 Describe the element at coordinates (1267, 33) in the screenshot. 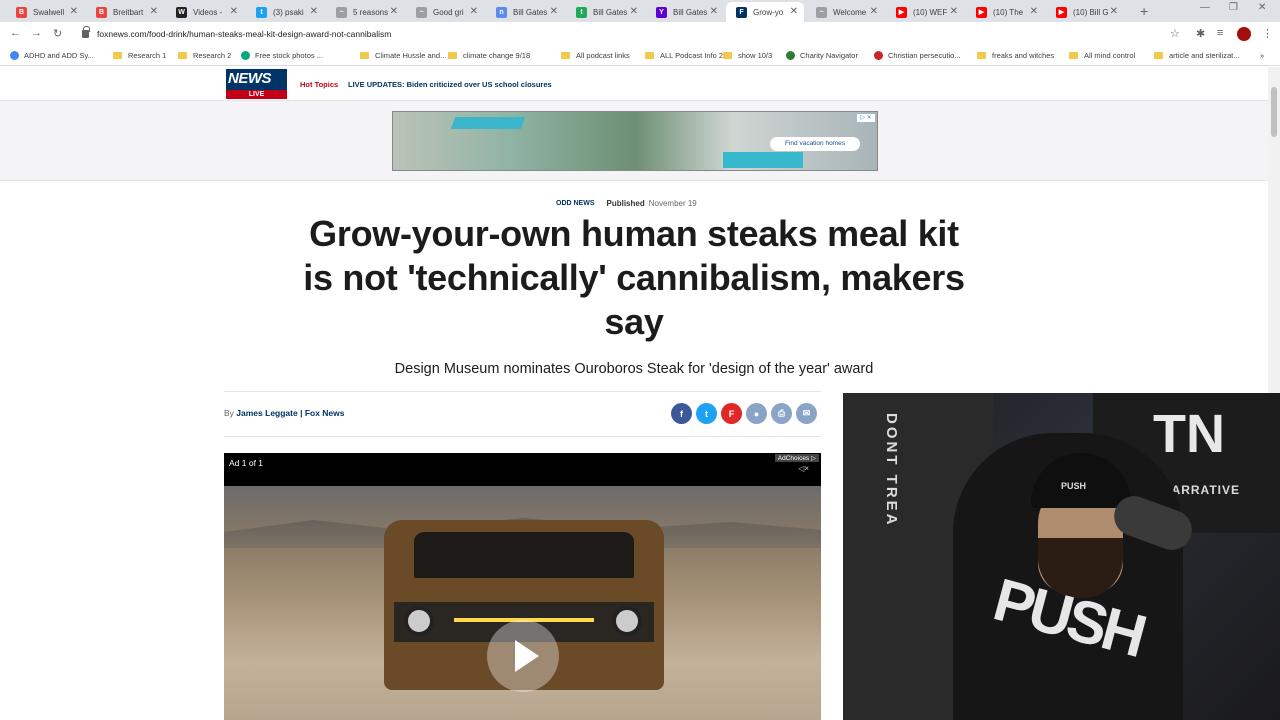

I see `menu-icon: ⋮` at that location.